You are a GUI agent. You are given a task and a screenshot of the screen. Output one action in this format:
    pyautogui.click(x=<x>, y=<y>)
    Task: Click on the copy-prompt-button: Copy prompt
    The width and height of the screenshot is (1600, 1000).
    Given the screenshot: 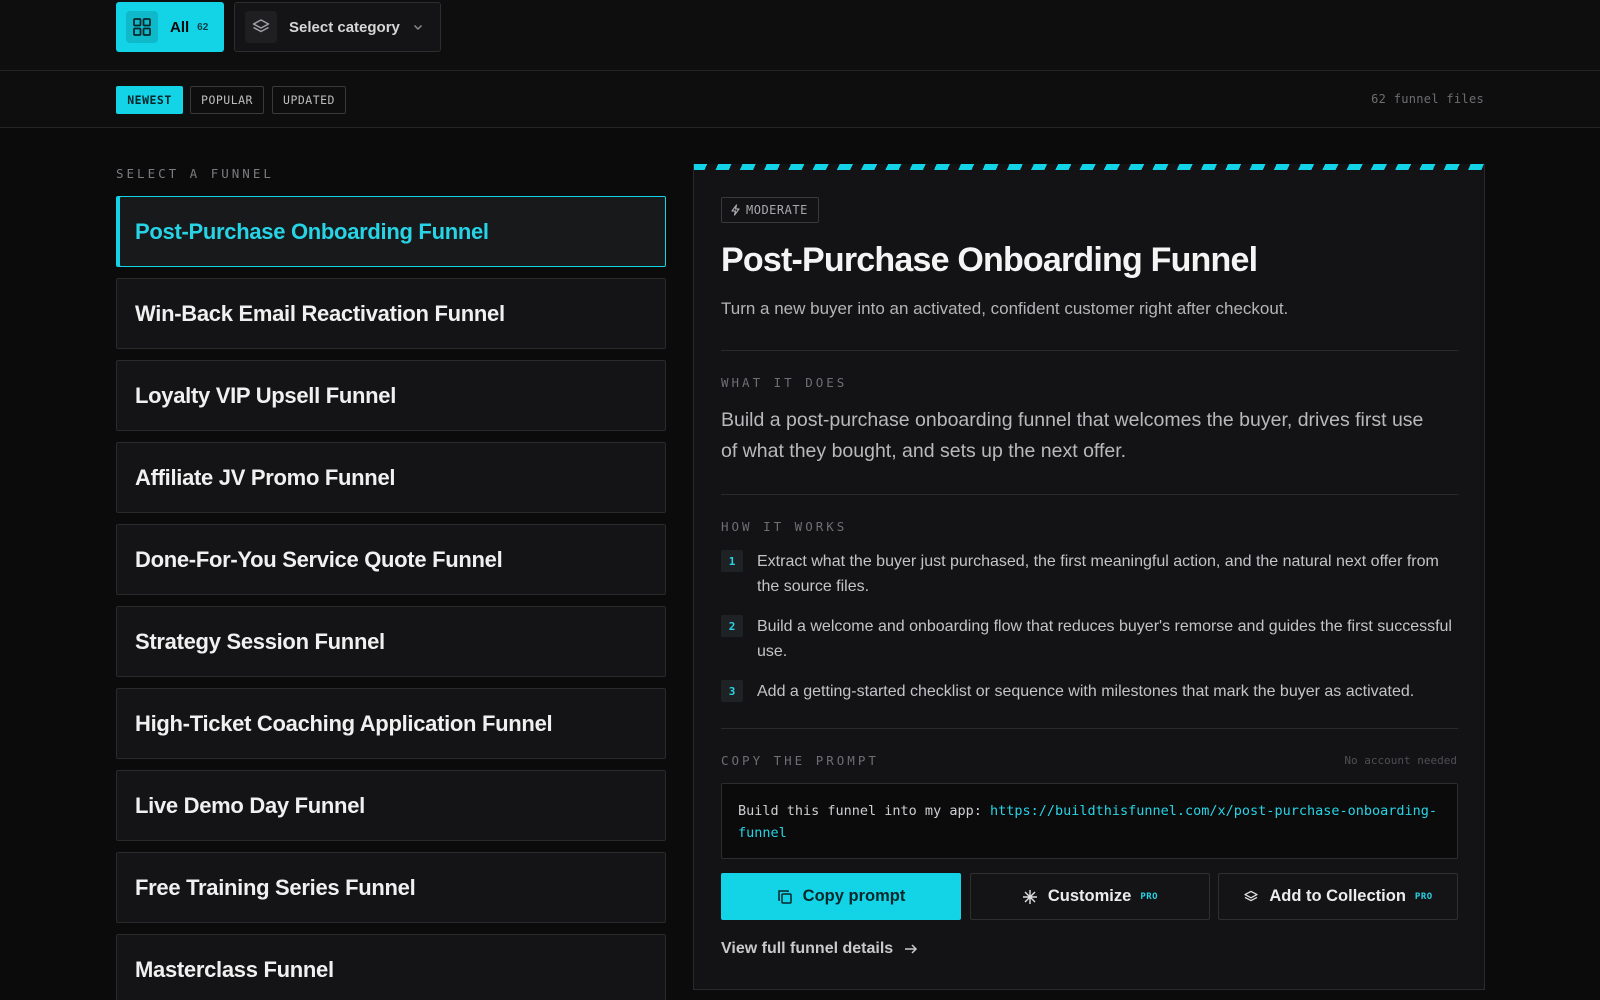 What is the action you would take?
    pyautogui.click(x=841, y=896)
    